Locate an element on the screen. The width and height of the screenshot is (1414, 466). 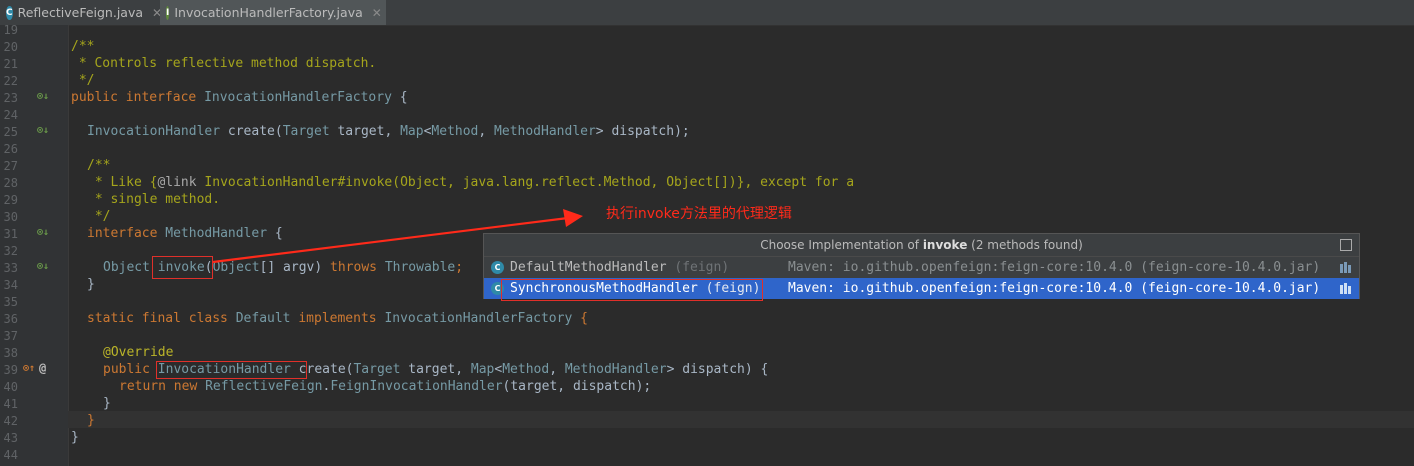
annotation-text: 执行invoke方法里的代理逻辑 is located at coordinates (699, 214).